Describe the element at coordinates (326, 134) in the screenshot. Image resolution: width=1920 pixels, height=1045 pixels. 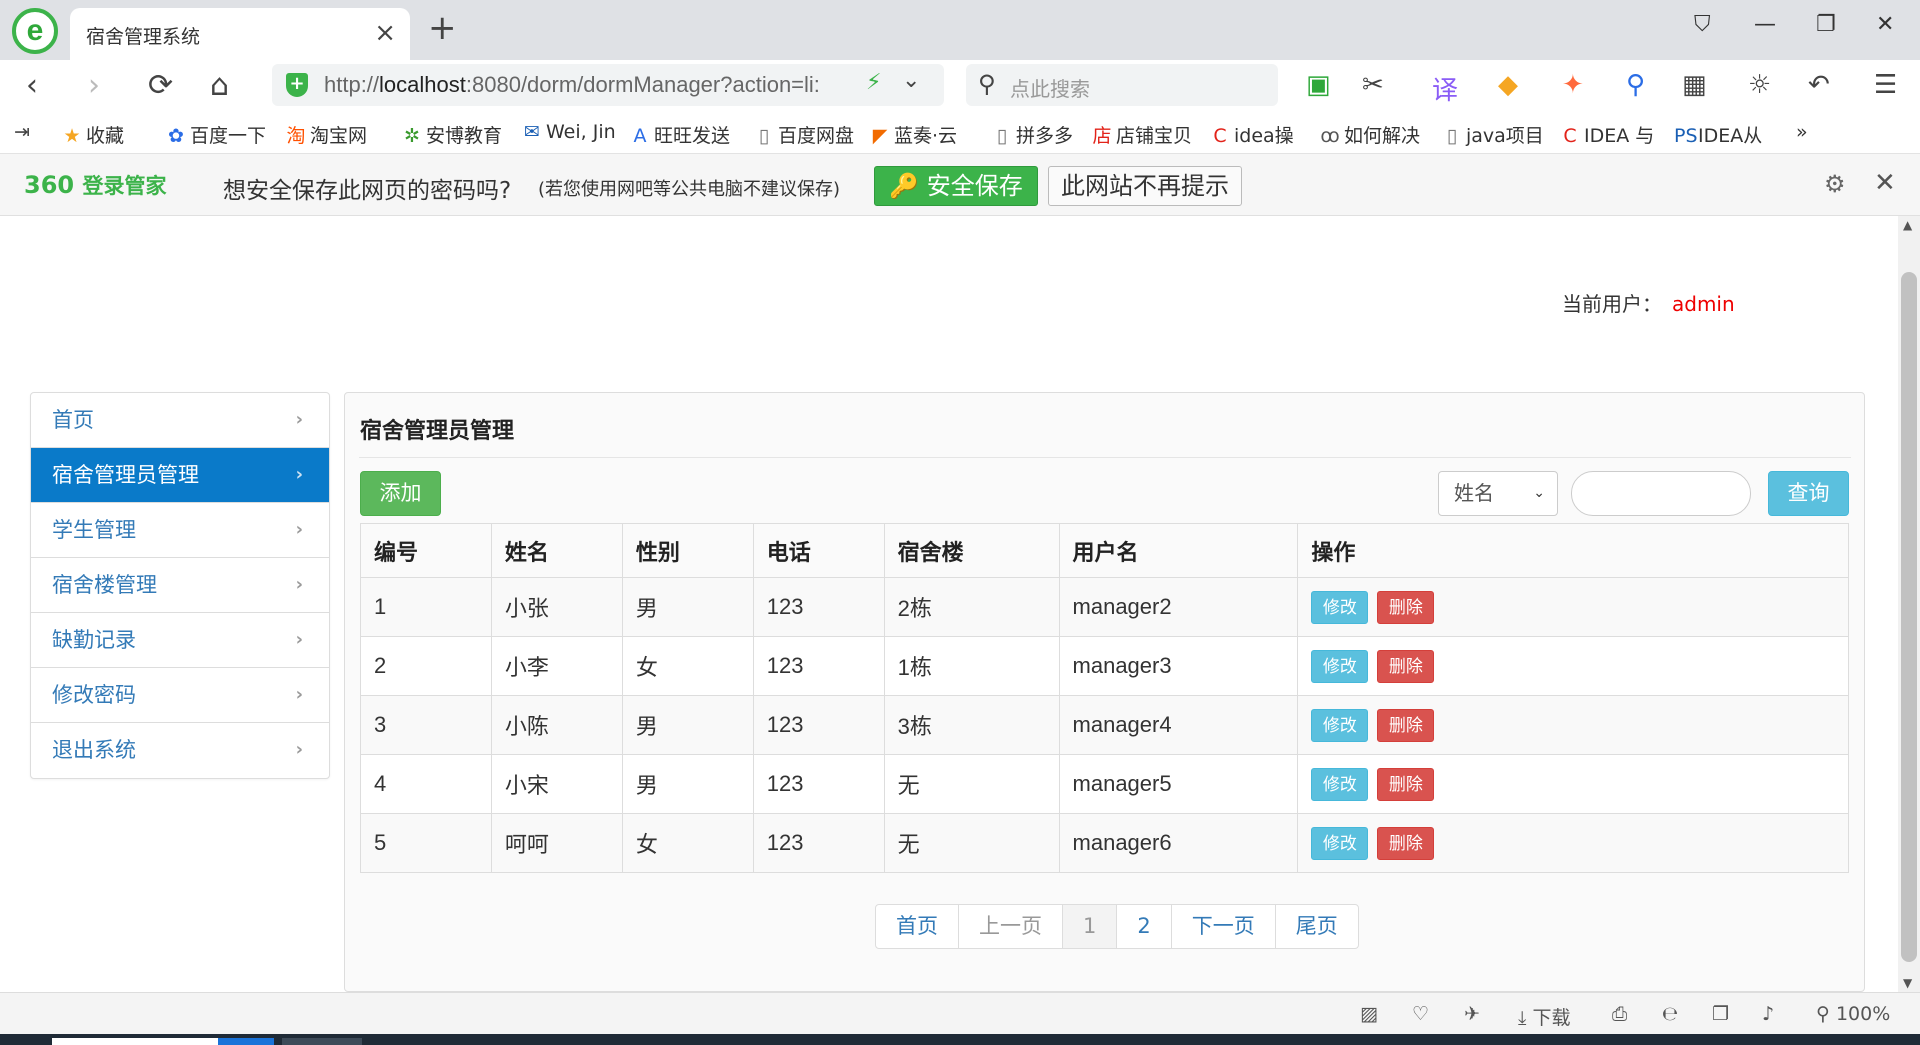
I see `bookmark-item: 淘淘宝网` at that location.